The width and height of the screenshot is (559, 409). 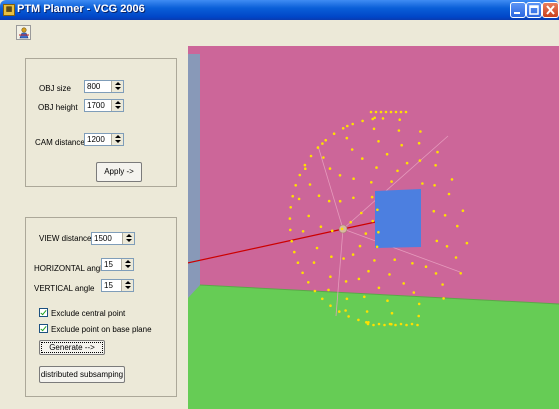 What do you see at coordinates (117, 285) in the screenshot?
I see `vertical-angle-input: 15` at bounding box center [117, 285].